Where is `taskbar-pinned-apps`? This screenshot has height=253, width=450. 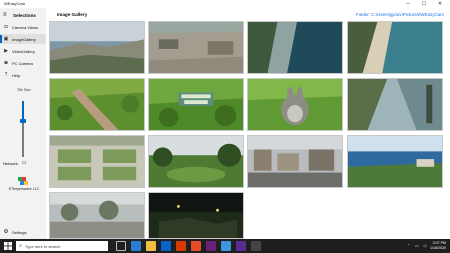 taskbar-pinned-apps is located at coordinates (188, 246).